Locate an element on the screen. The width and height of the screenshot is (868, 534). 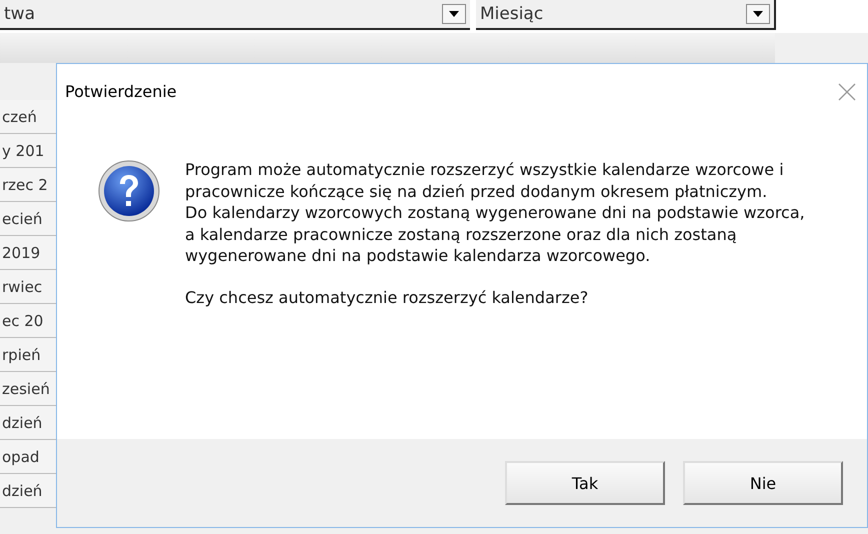
list-item: y 201 is located at coordinates (28, 151).